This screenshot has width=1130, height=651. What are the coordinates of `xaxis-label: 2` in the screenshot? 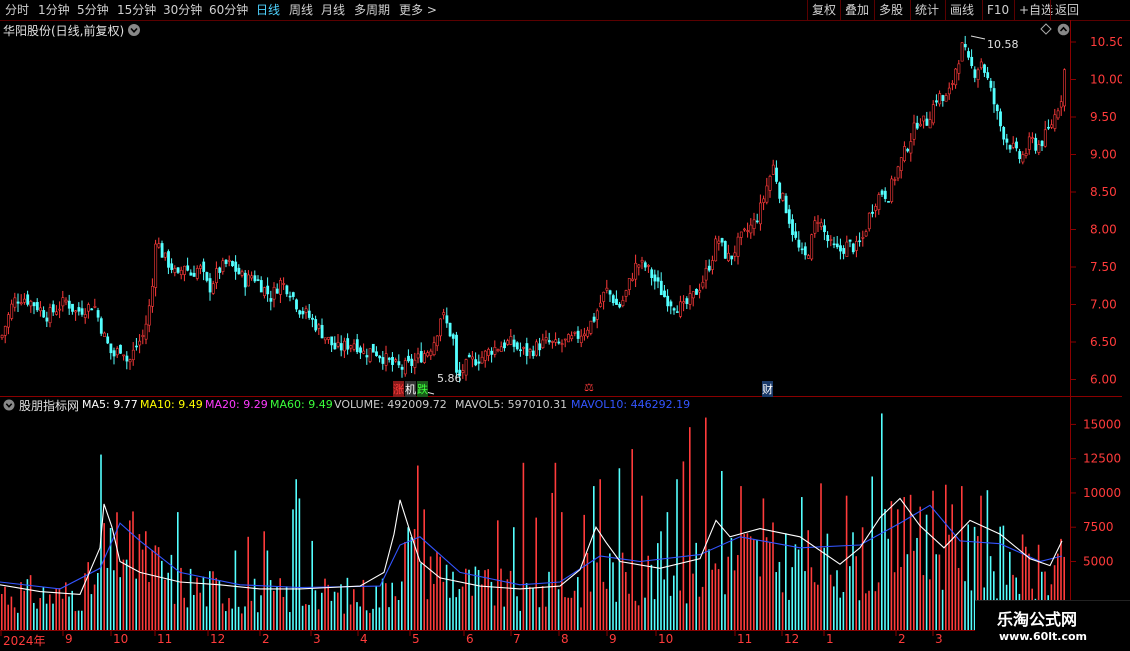 It's located at (902, 639).